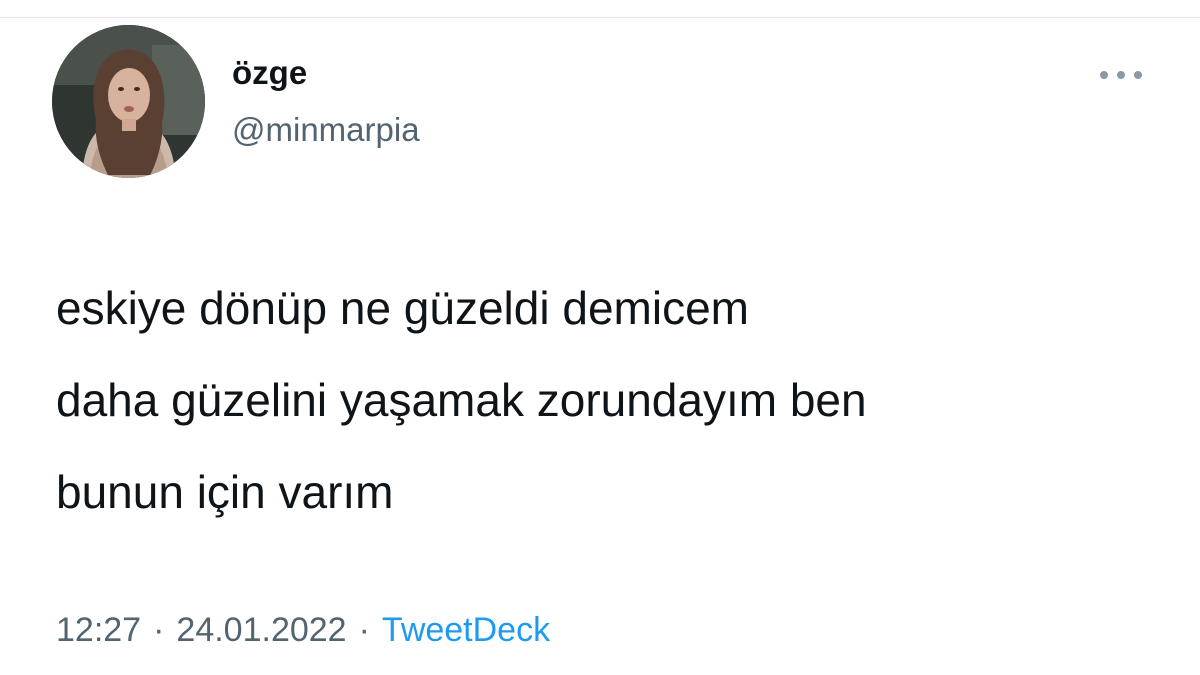 Image resolution: width=1200 pixels, height=675 pixels. Describe the element at coordinates (461, 400) in the screenshot. I see `tweet-text-line: daha güzelini yaşamak zorundayım ben` at that location.